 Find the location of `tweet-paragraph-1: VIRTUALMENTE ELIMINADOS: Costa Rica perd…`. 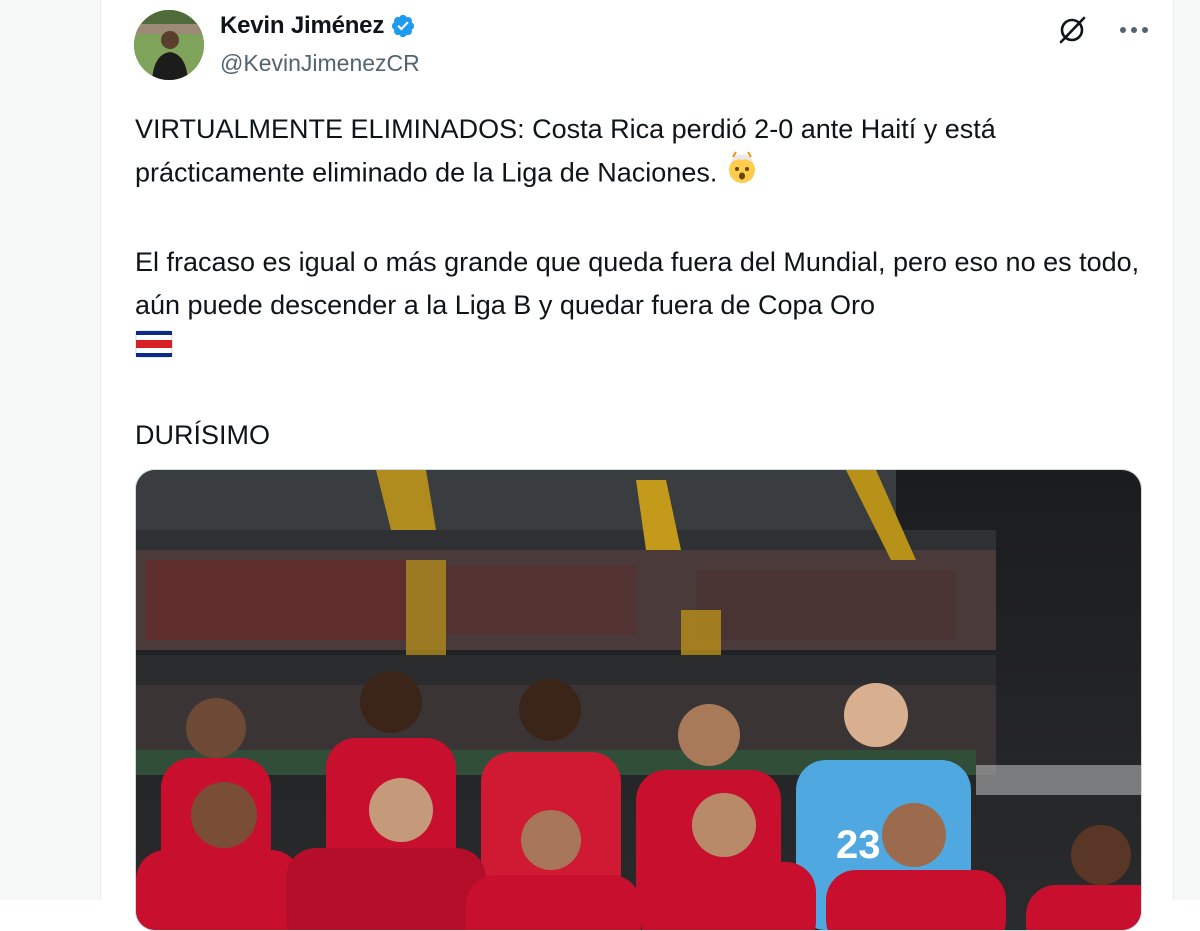

tweet-paragraph-1: VIRTUALMENTE ELIMINADOS: Costa Rica perd… is located at coordinates (640, 153).